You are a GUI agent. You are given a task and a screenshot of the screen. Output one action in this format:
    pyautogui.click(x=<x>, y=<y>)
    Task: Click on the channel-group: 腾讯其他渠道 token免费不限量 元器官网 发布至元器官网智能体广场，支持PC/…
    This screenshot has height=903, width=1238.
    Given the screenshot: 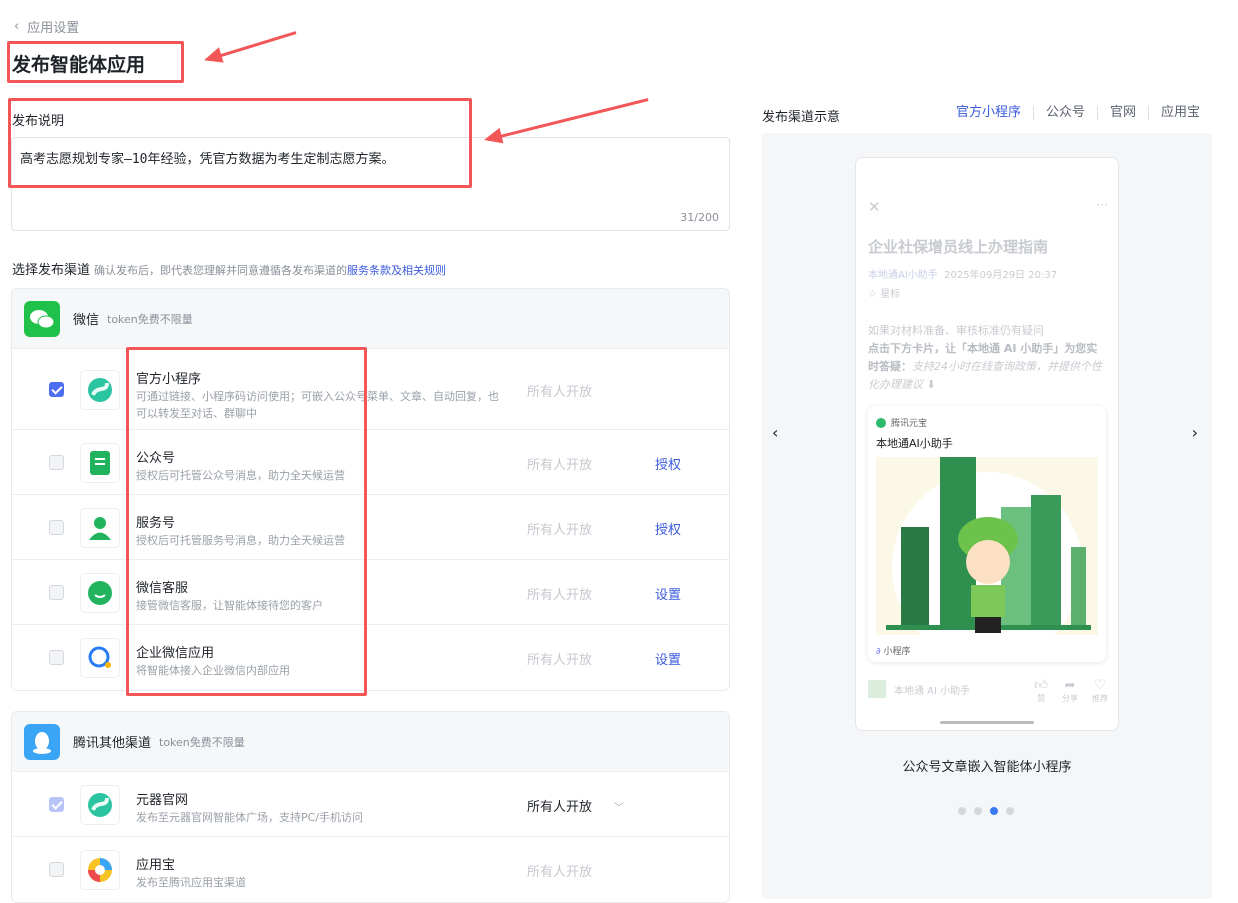 What is the action you would take?
    pyautogui.click(x=370, y=807)
    